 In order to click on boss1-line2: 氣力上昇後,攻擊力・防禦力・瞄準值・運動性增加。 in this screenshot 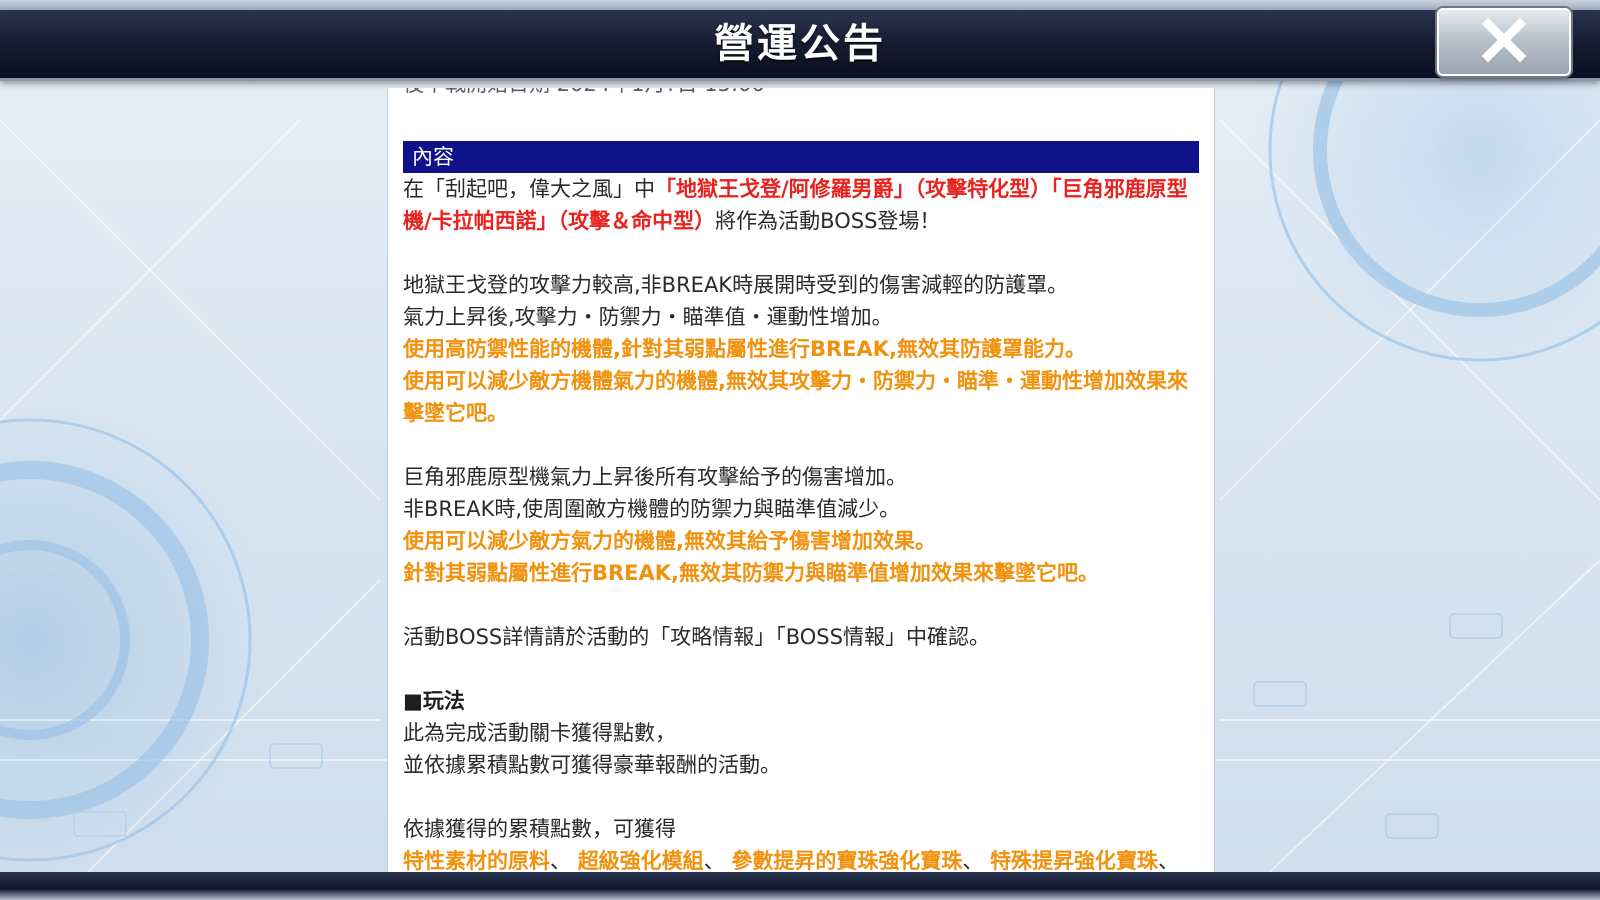, I will do `click(648, 317)`.